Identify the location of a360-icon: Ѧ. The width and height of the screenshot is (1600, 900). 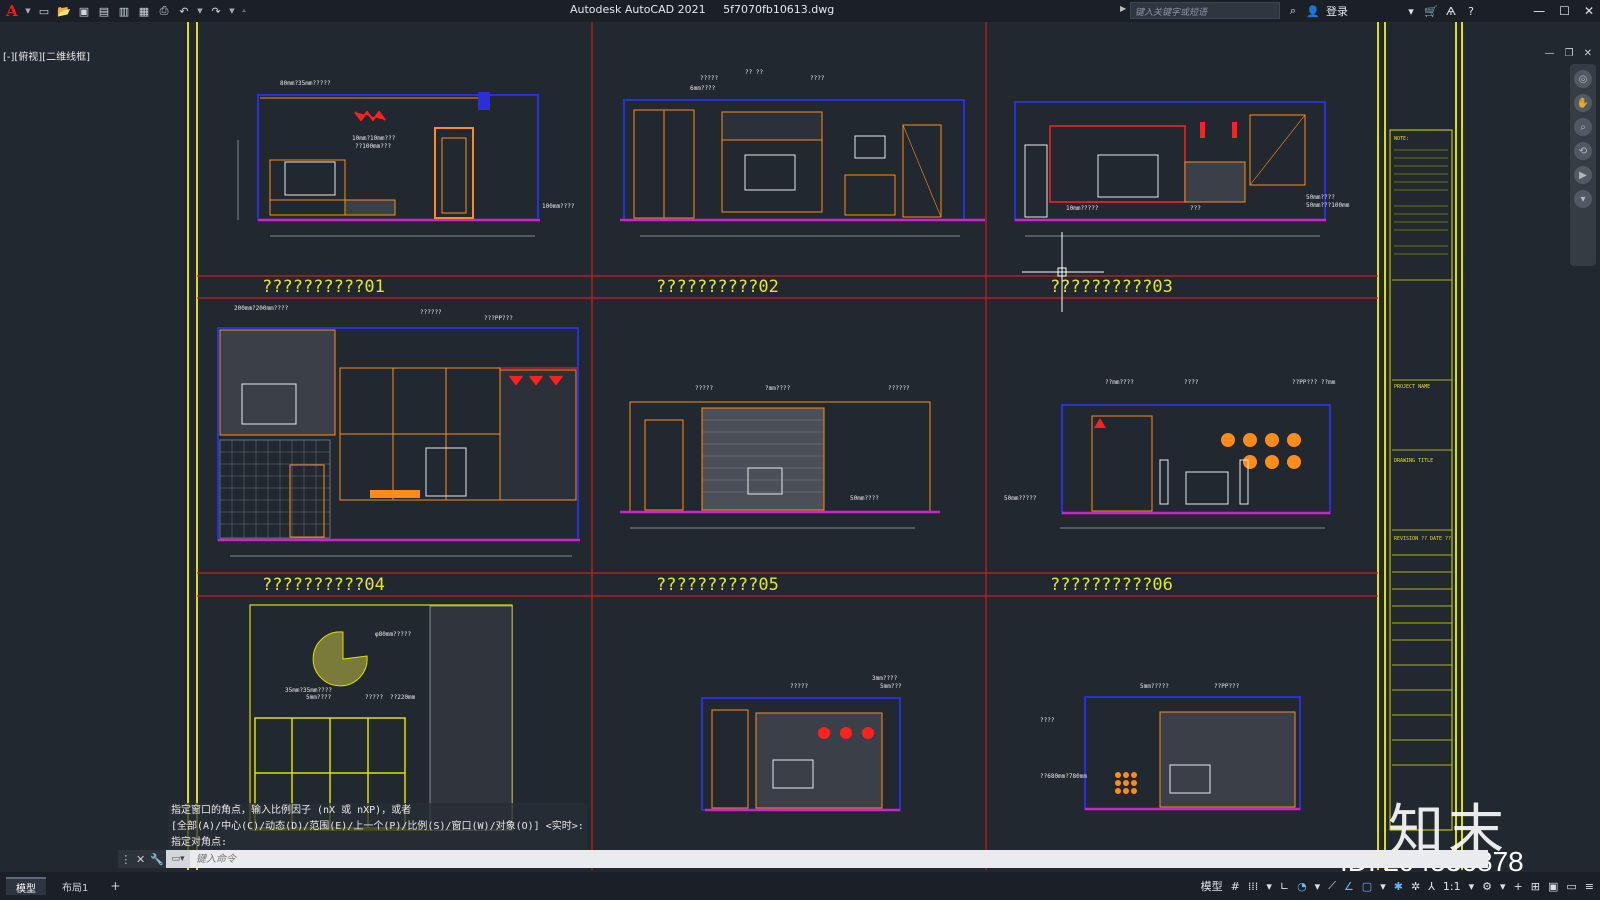
(1451, 11).